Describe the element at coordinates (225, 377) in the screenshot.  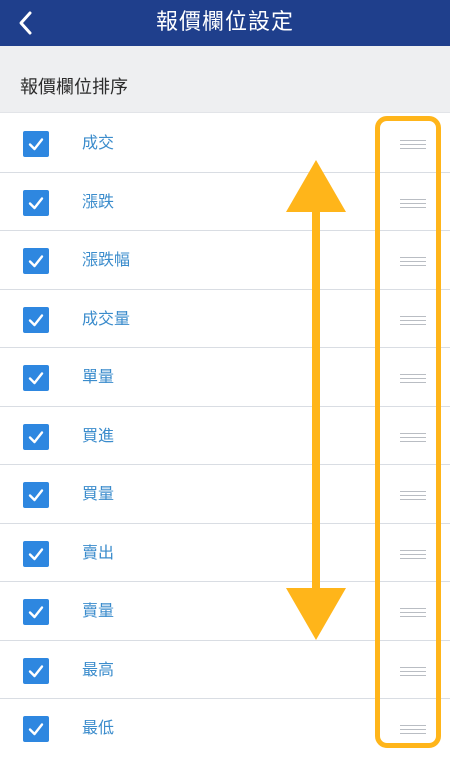
I see `list-item: 單量` at that location.